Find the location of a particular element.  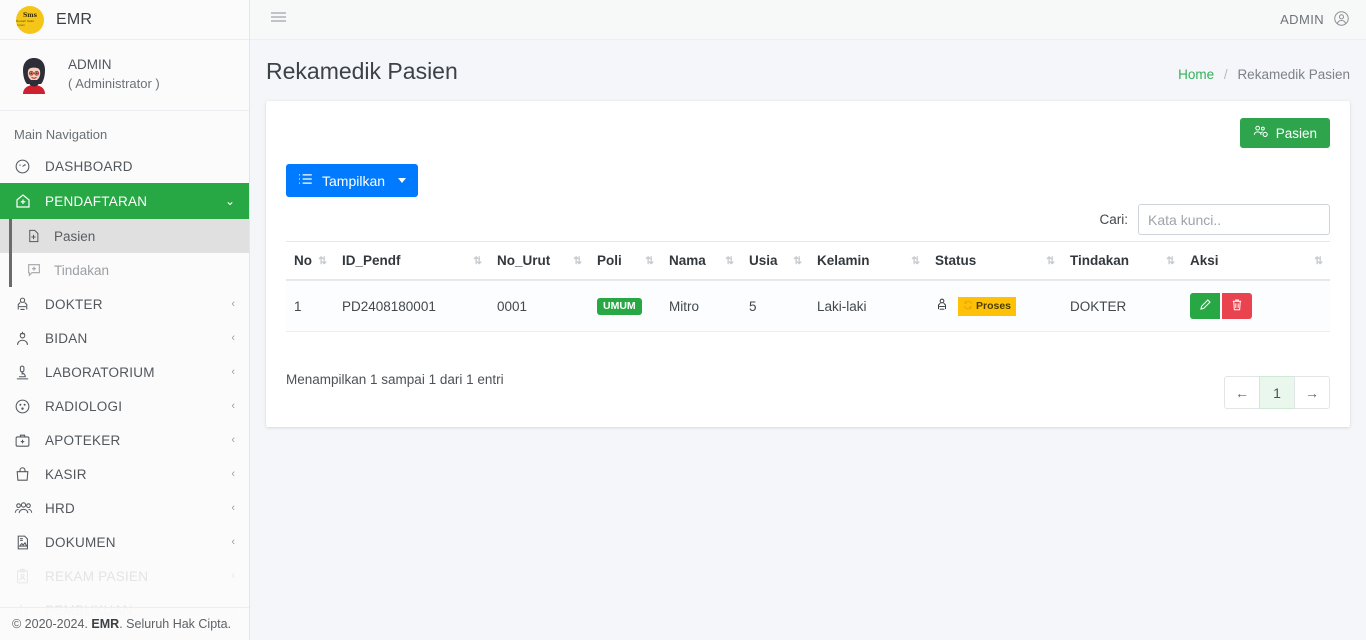

trash-icon is located at coordinates (1237, 306).